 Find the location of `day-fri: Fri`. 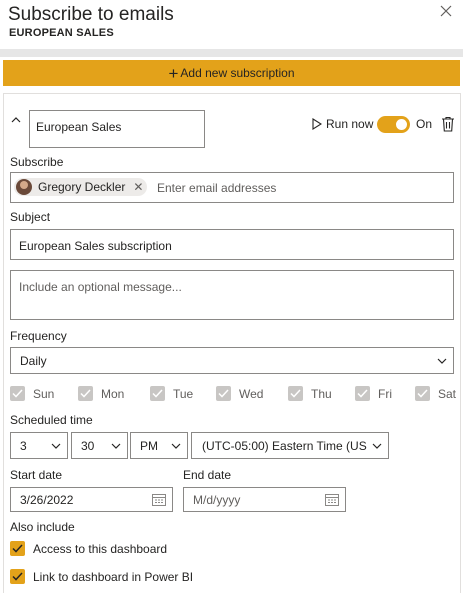

day-fri: Fri is located at coordinates (373, 393).